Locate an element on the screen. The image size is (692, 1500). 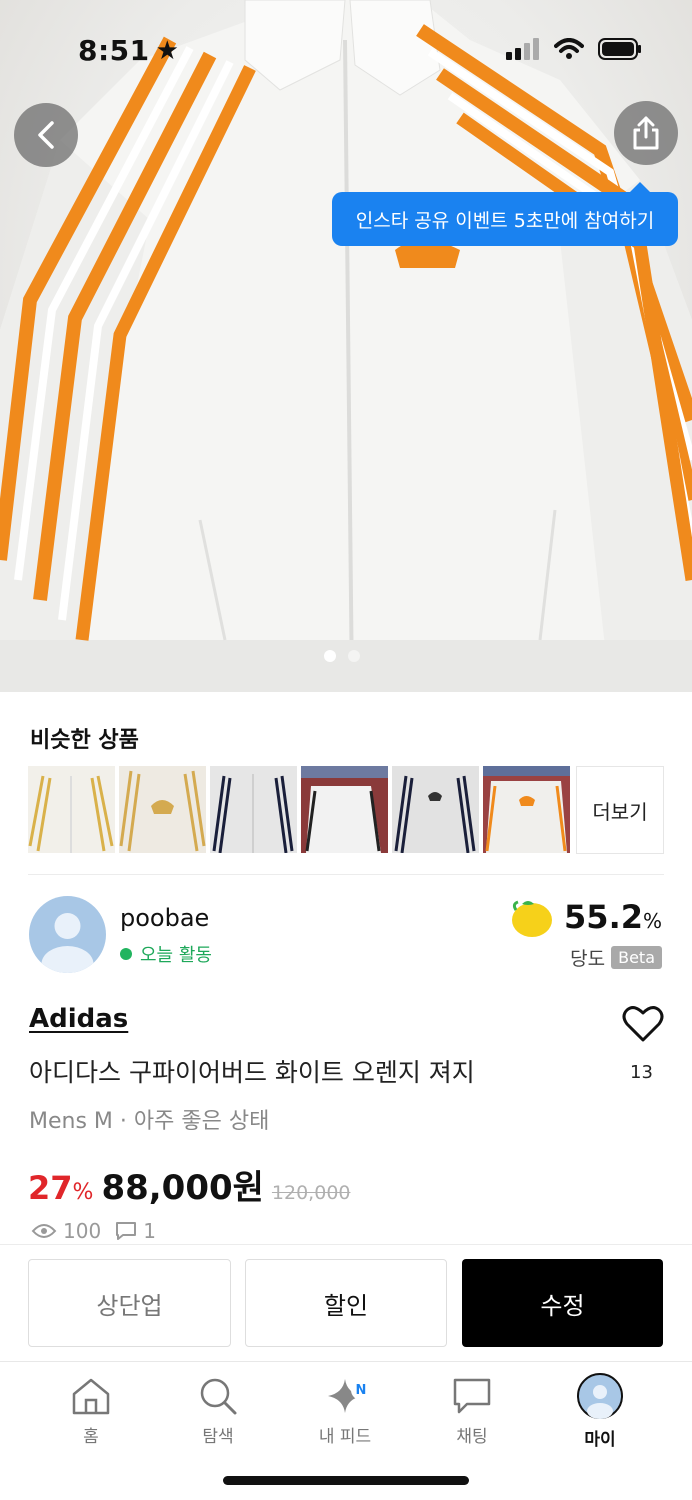
profile-placeholder-icon is located at coordinates (67, 943).